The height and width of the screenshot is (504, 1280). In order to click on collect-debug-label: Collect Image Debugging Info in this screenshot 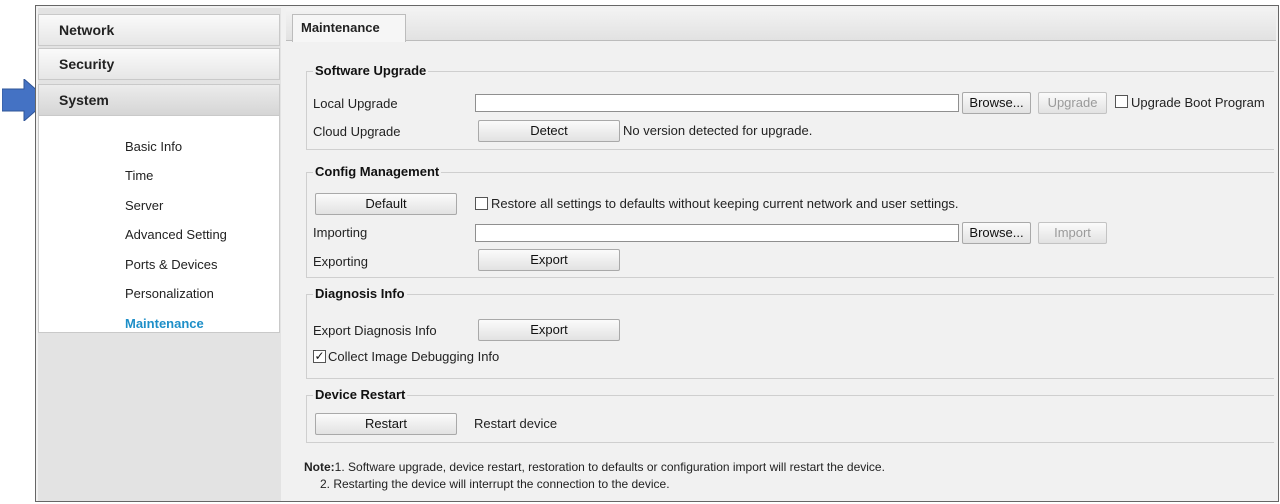, I will do `click(414, 356)`.